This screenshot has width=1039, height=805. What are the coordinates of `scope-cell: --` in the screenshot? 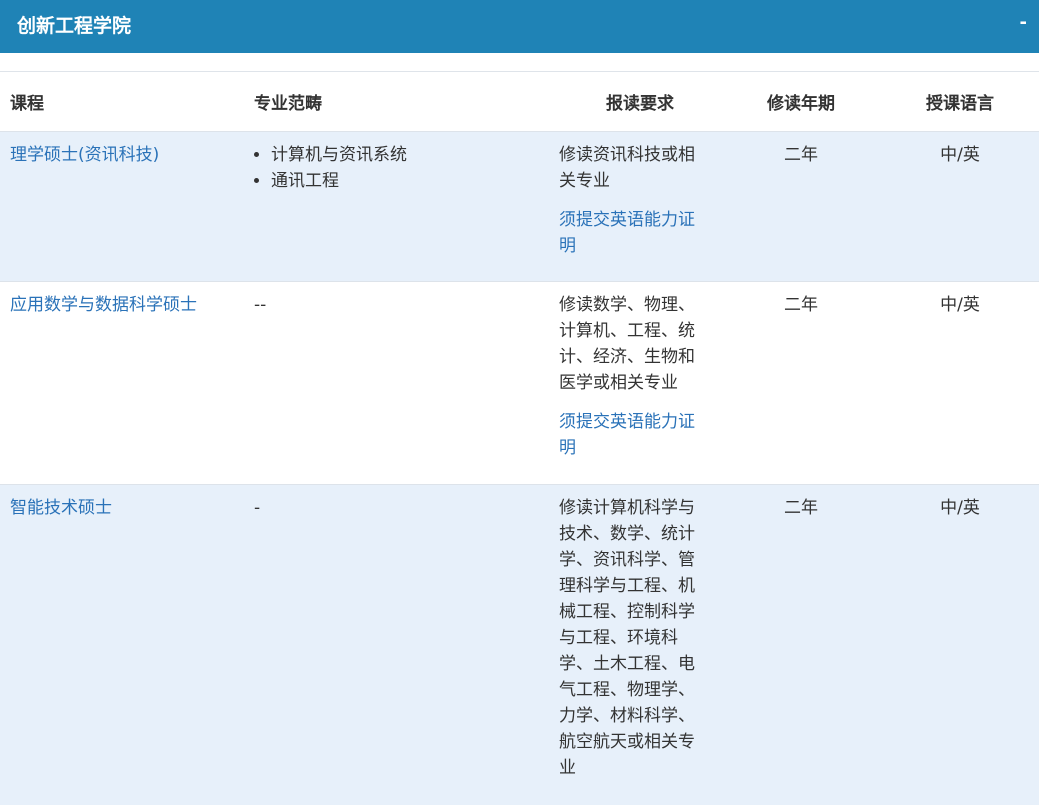 It's located at (396, 383).